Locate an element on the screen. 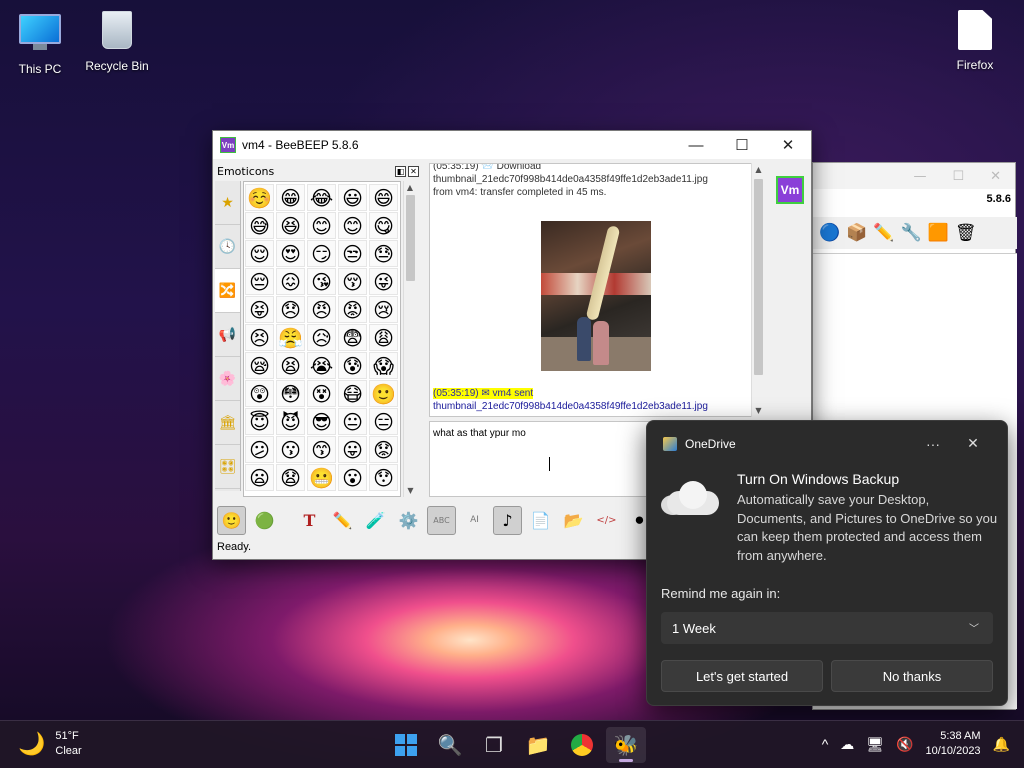 The width and height of the screenshot is (1024, 768). emoticon-scrollbar: ▲ ▼ is located at coordinates (409, 339).